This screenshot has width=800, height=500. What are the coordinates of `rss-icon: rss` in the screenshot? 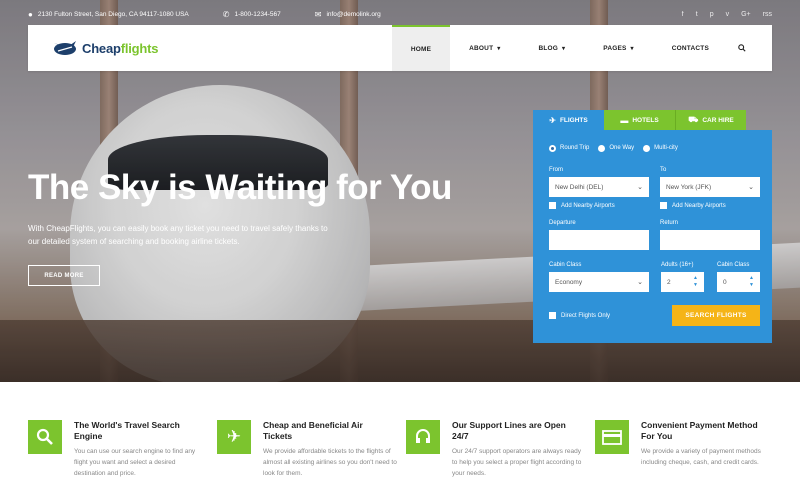 It's located at (767, 14).